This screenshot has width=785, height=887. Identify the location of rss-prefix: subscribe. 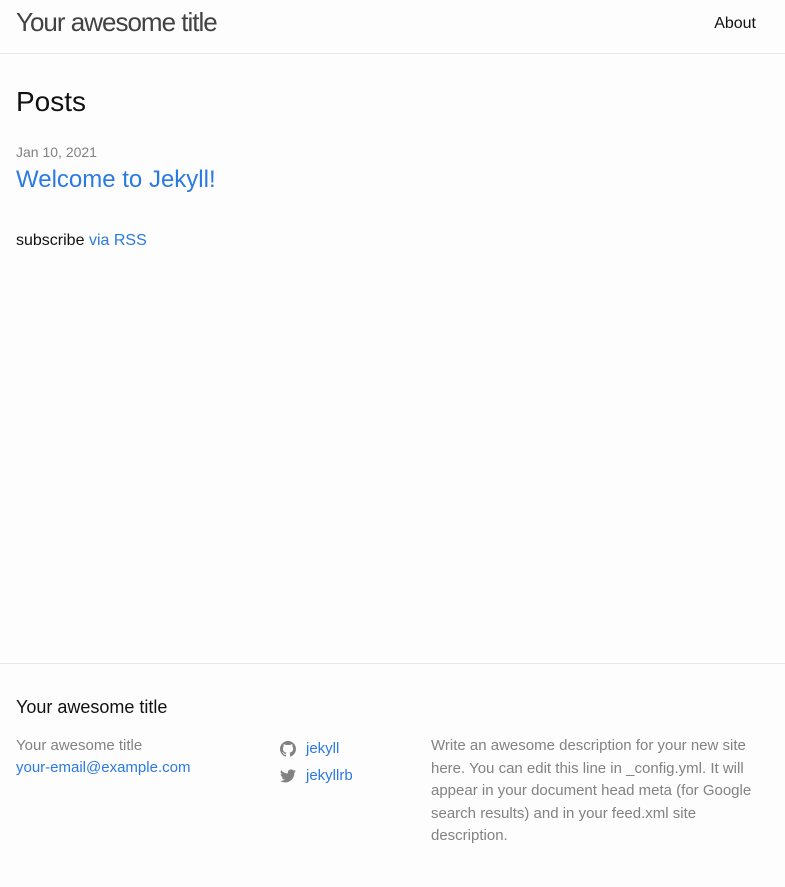
(50, 240).